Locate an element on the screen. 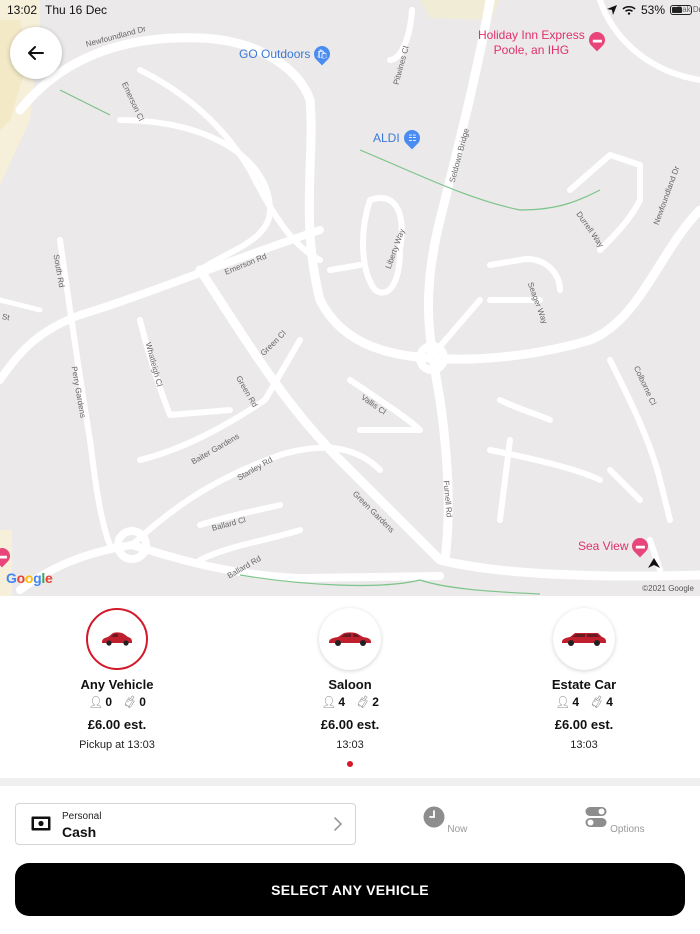  battery-icon is located at coordinates (681, 10).